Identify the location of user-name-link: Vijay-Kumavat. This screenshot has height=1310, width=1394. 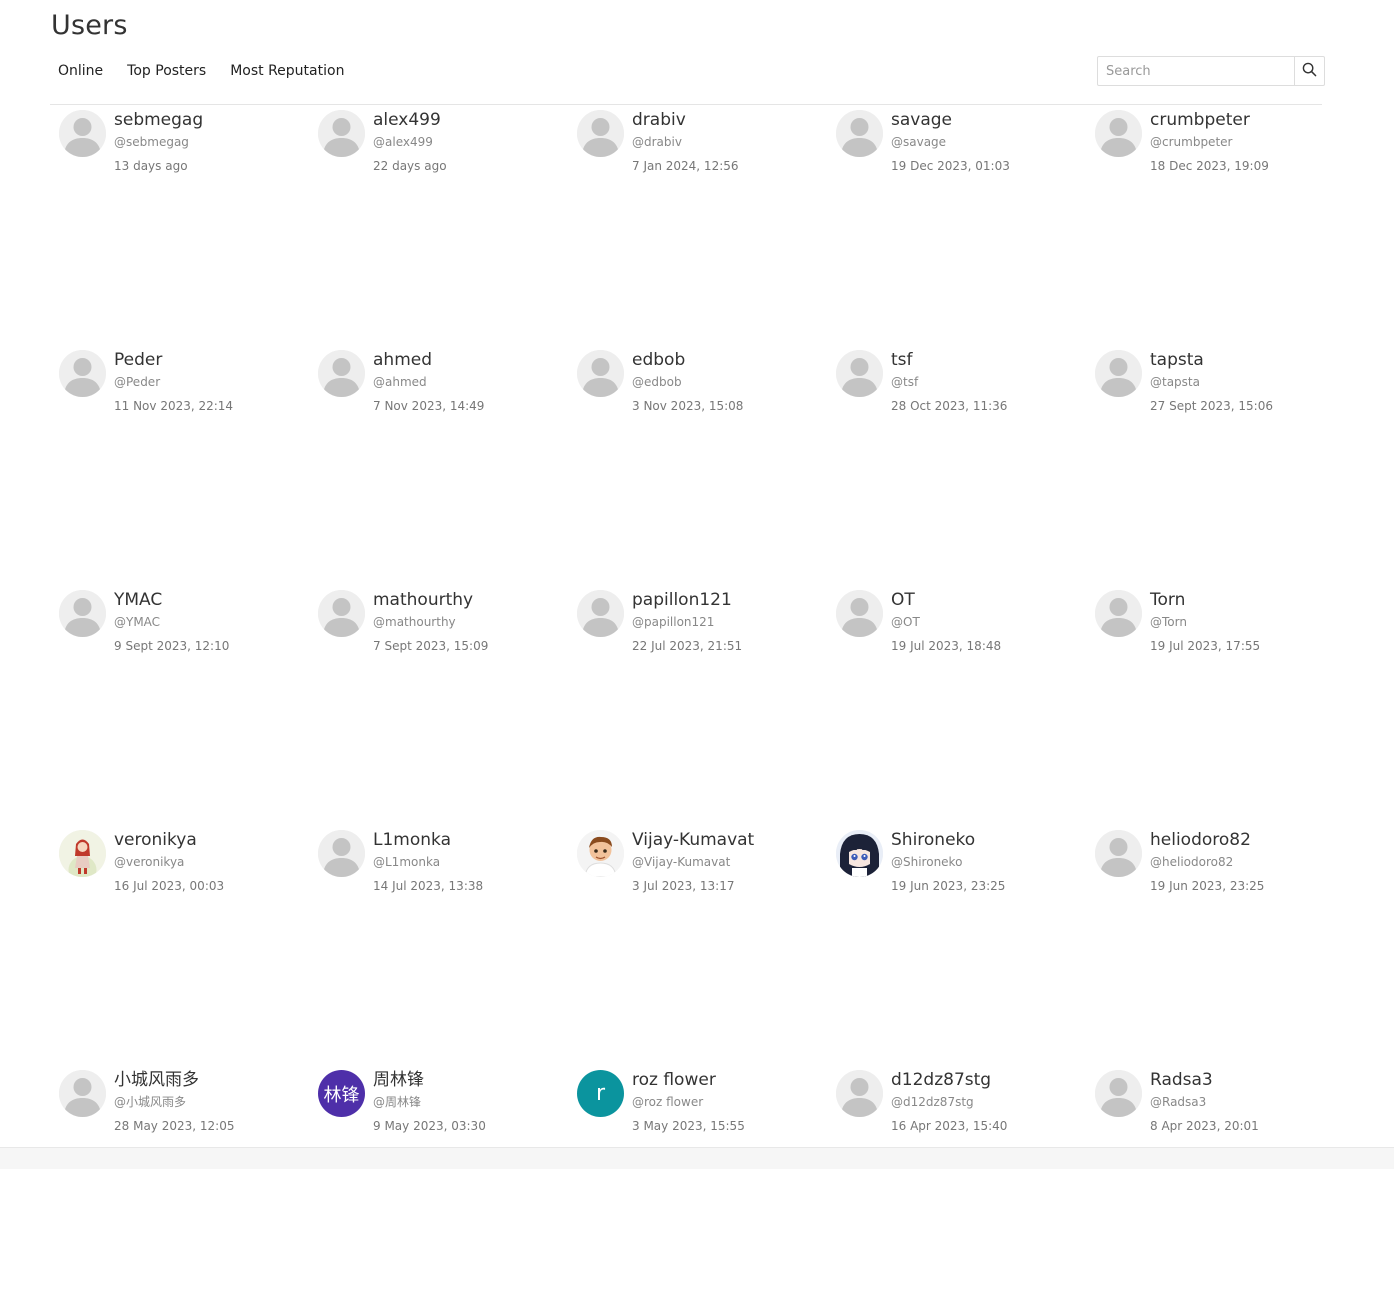
(693, 840).